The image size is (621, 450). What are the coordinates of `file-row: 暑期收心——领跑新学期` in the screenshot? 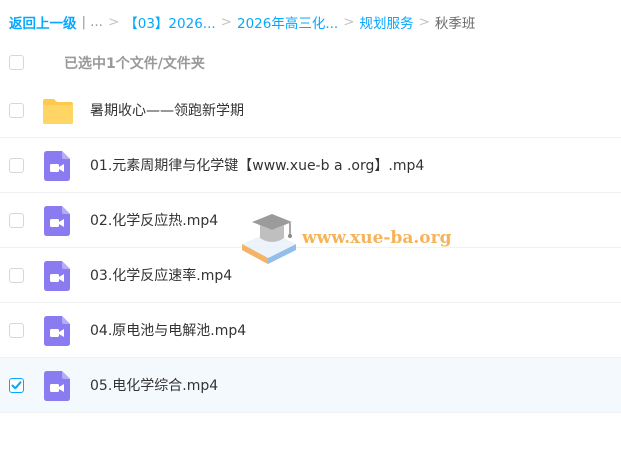 It's located at (310, 110).